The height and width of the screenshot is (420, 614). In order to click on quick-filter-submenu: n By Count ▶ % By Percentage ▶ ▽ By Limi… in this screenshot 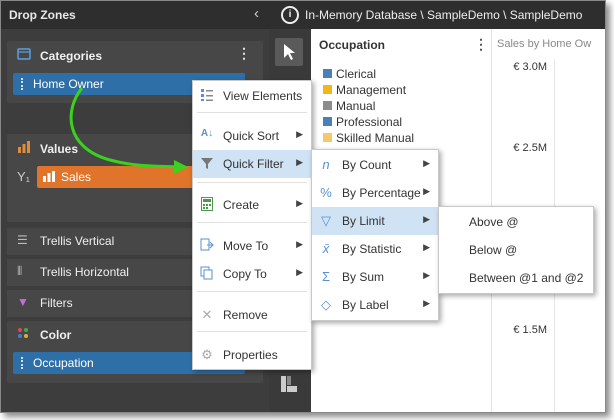, I will do `click(375, 235)`.